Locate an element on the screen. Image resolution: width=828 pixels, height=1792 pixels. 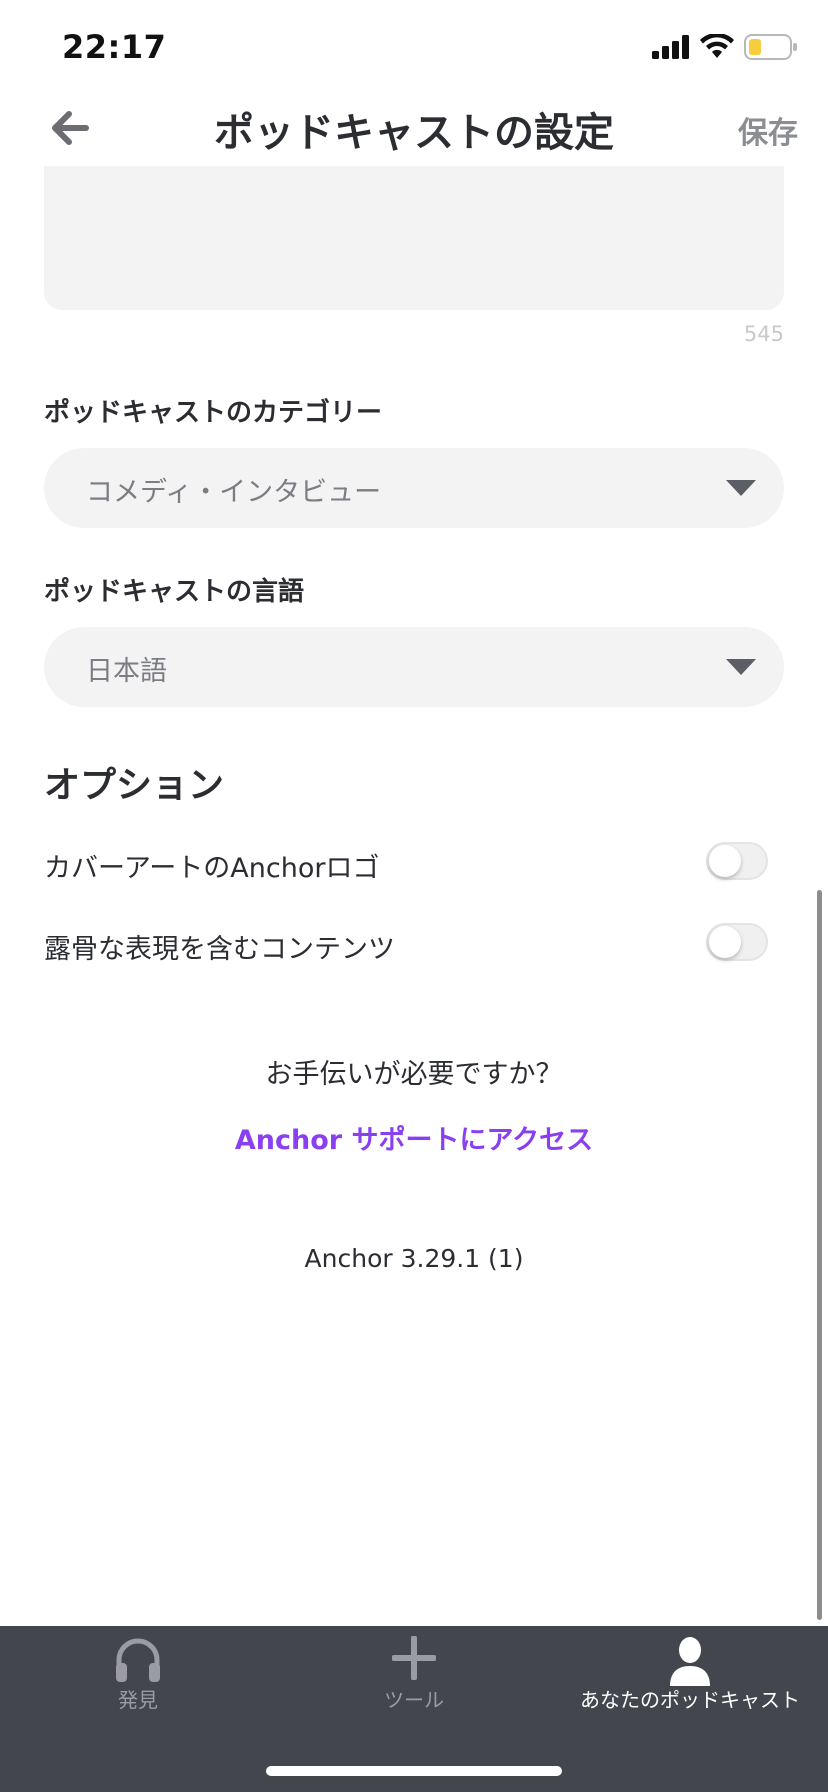
explicit-content-toggle is located at coordinates (737, 942).